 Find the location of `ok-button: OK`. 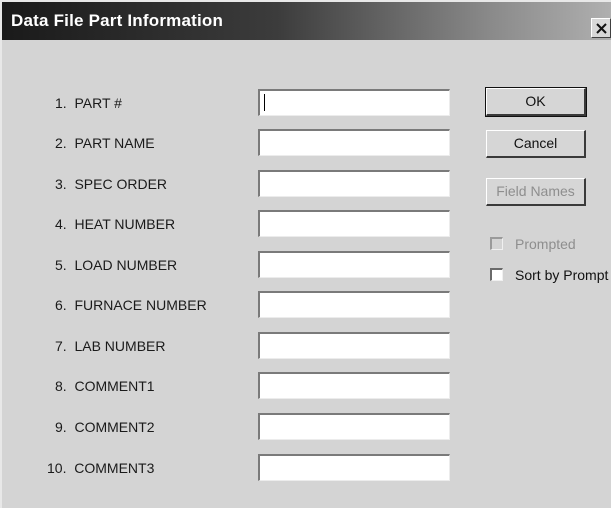

ok-button: OK is located at coordinates (536, 102).